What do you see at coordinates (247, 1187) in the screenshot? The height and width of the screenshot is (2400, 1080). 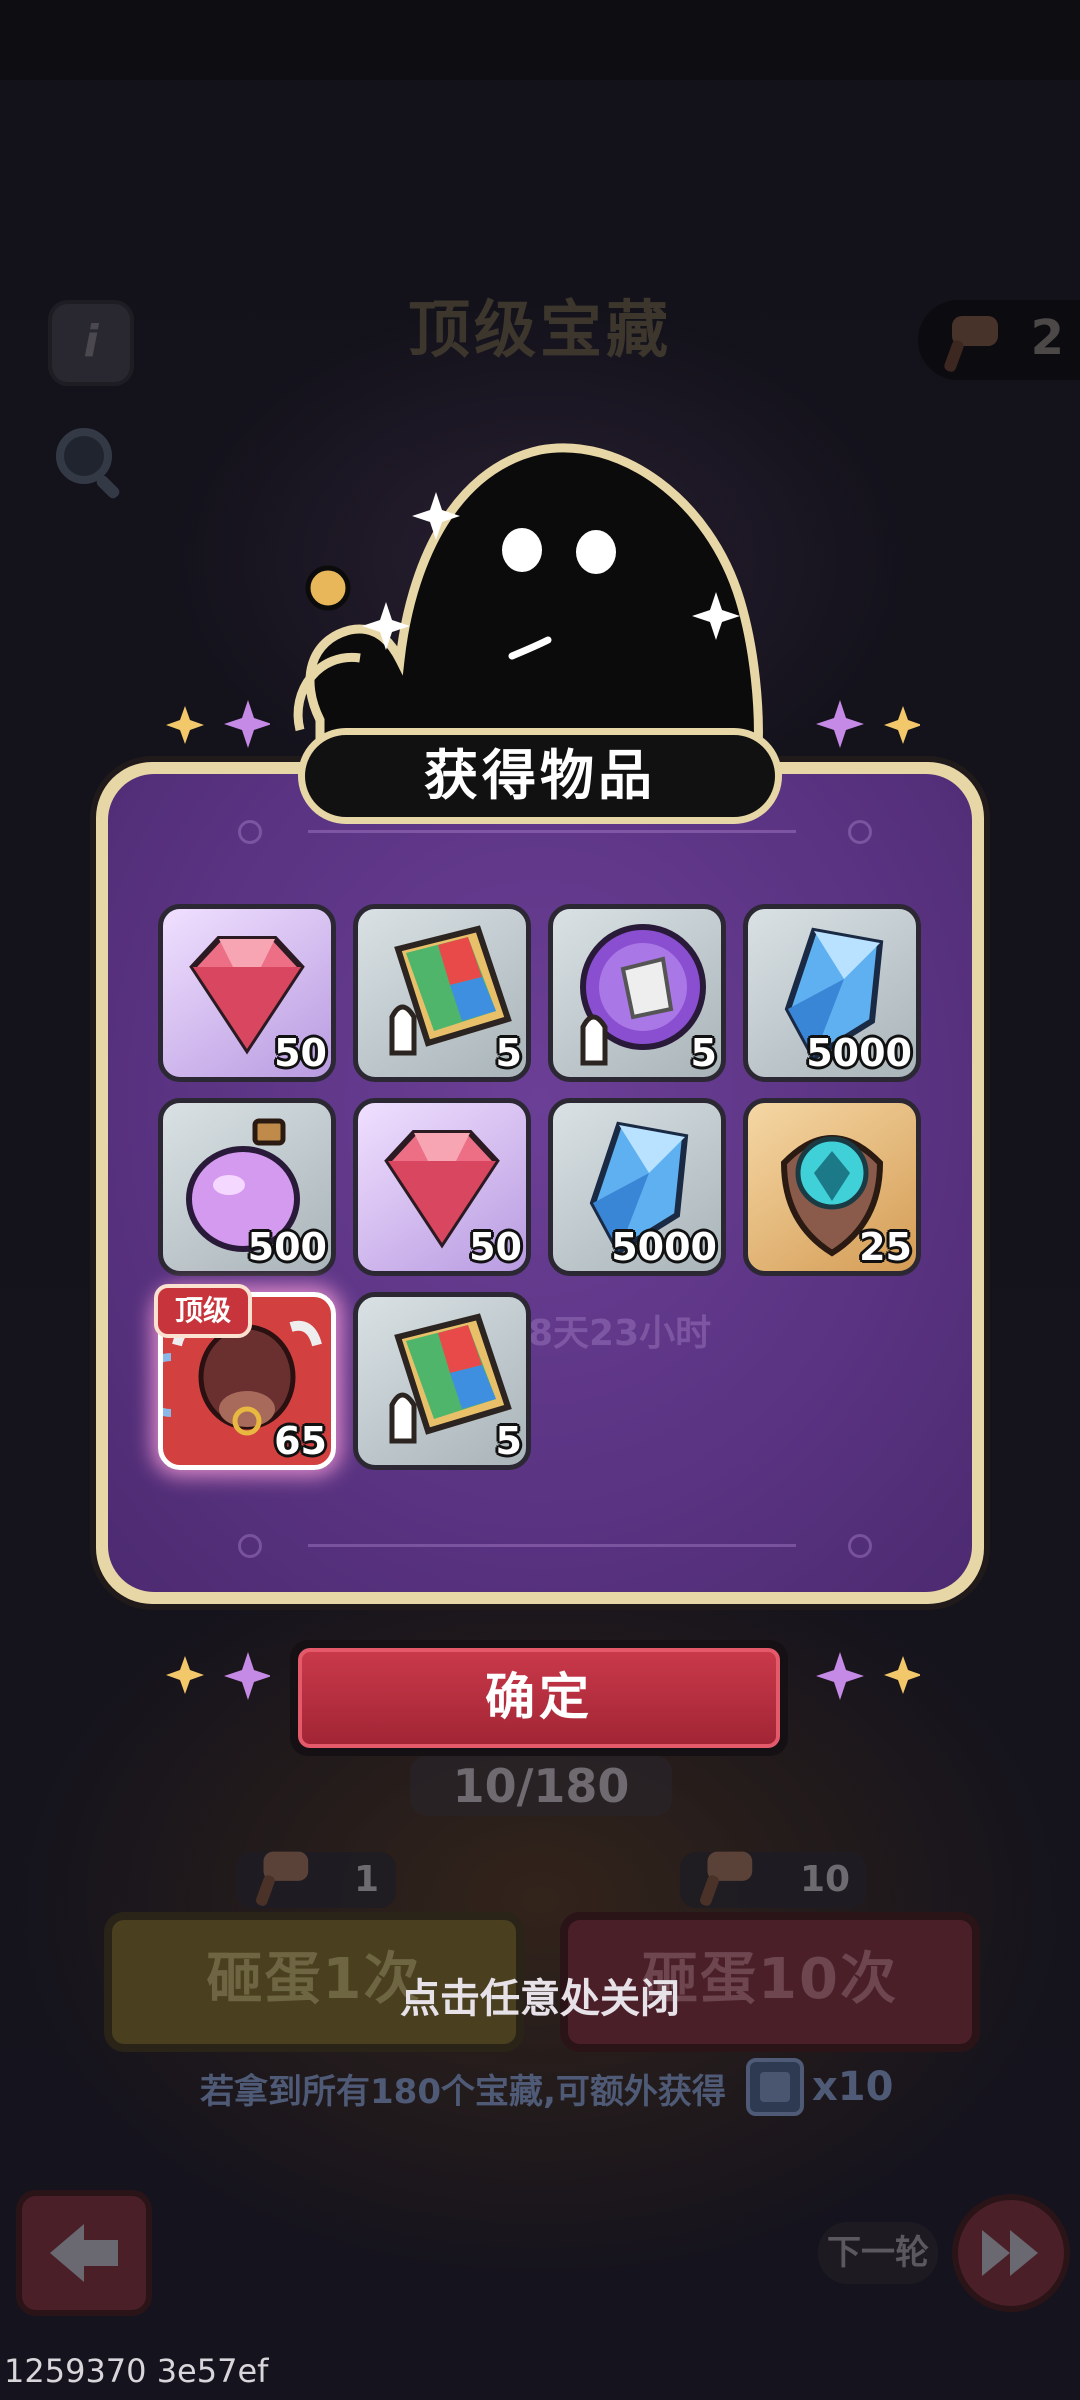 I see `reward-slot: 500` at bounding box center [247, 1187].